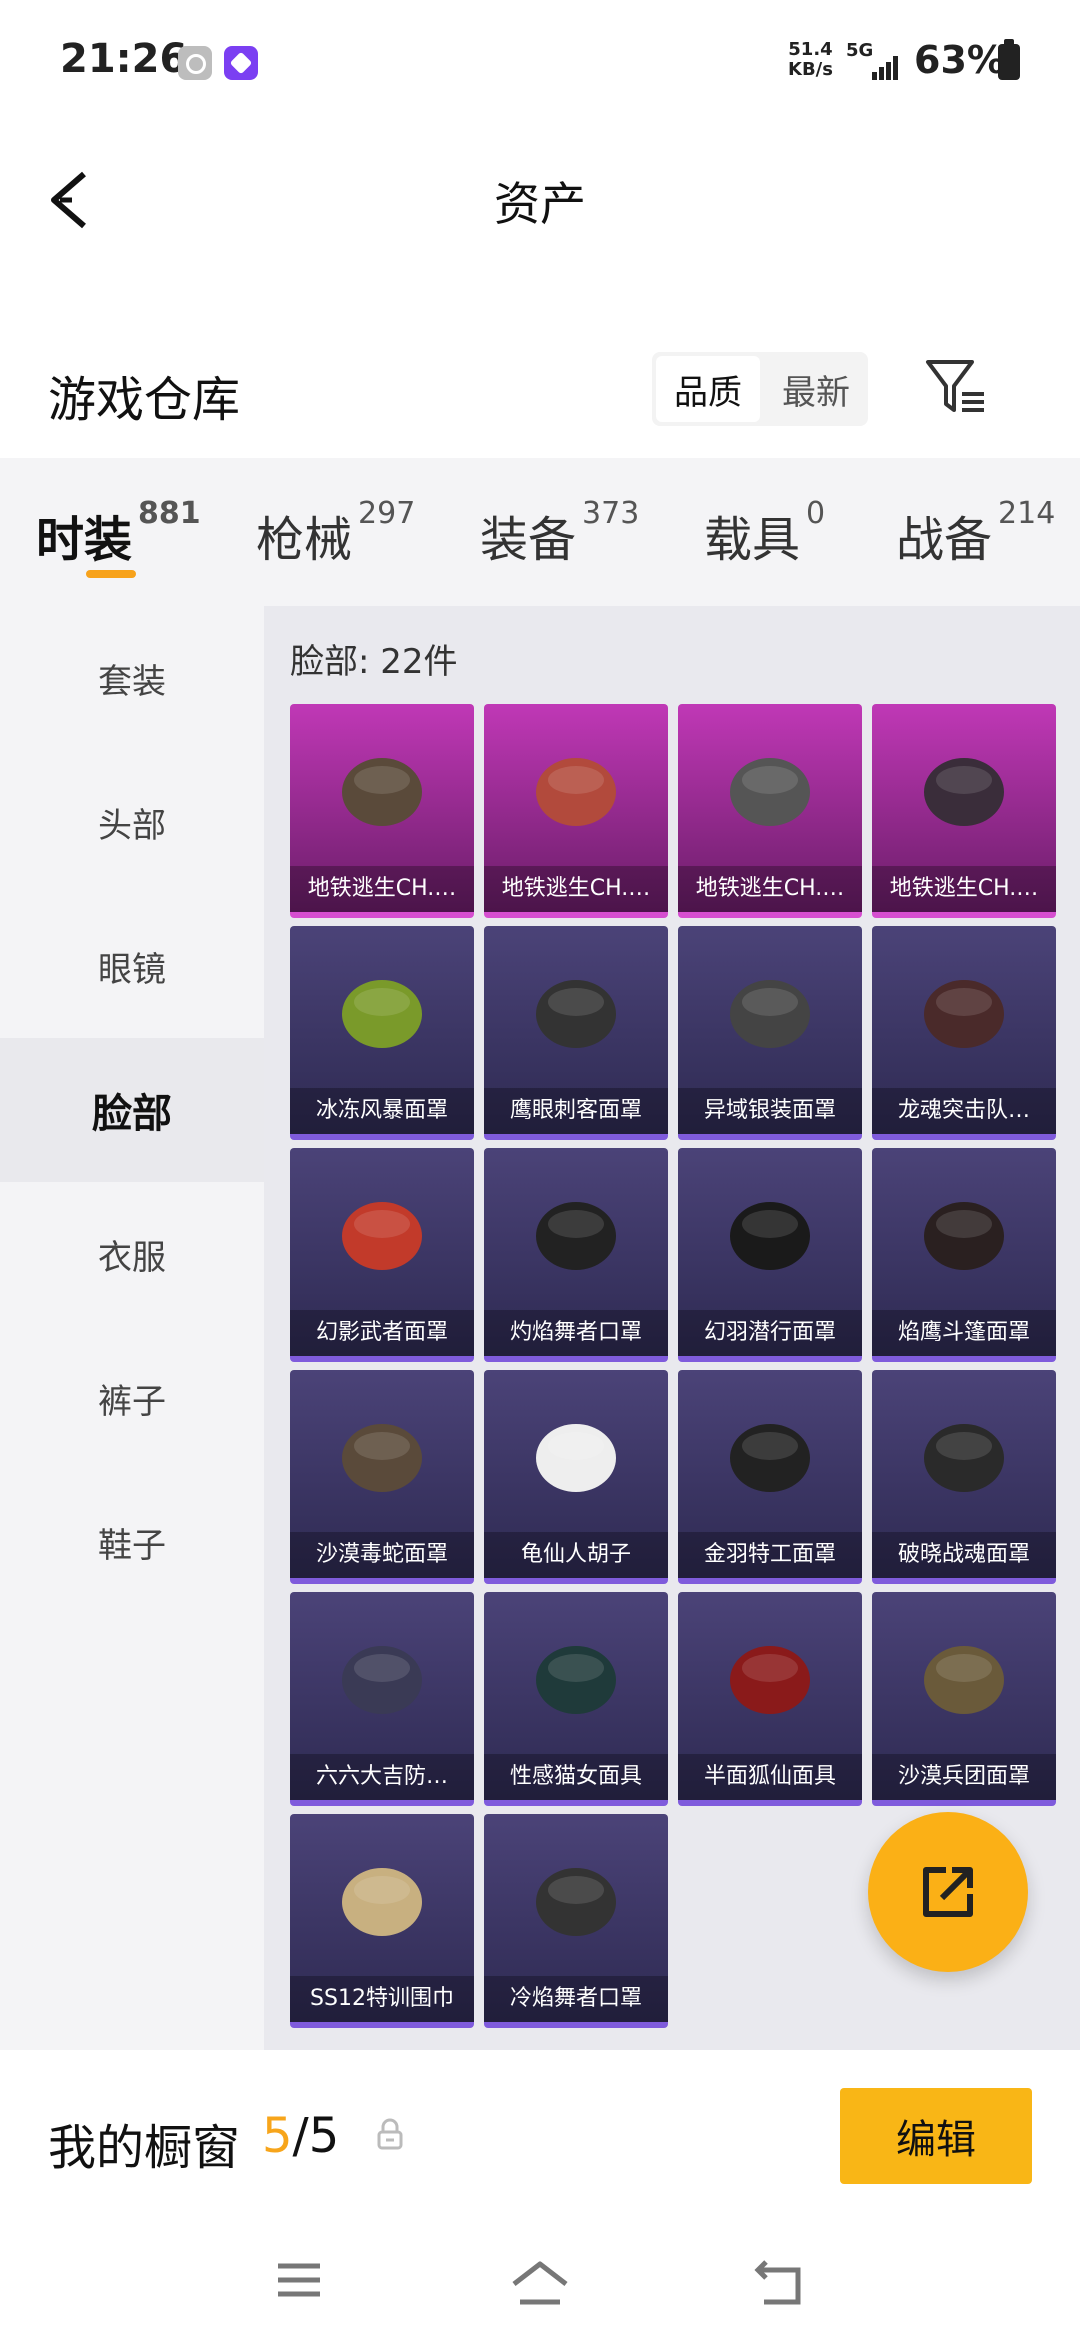  What do you see at coordinates (810, 49) in the screenshot?
I see `speed-value: 51.4` at bounding box center [810, 49].